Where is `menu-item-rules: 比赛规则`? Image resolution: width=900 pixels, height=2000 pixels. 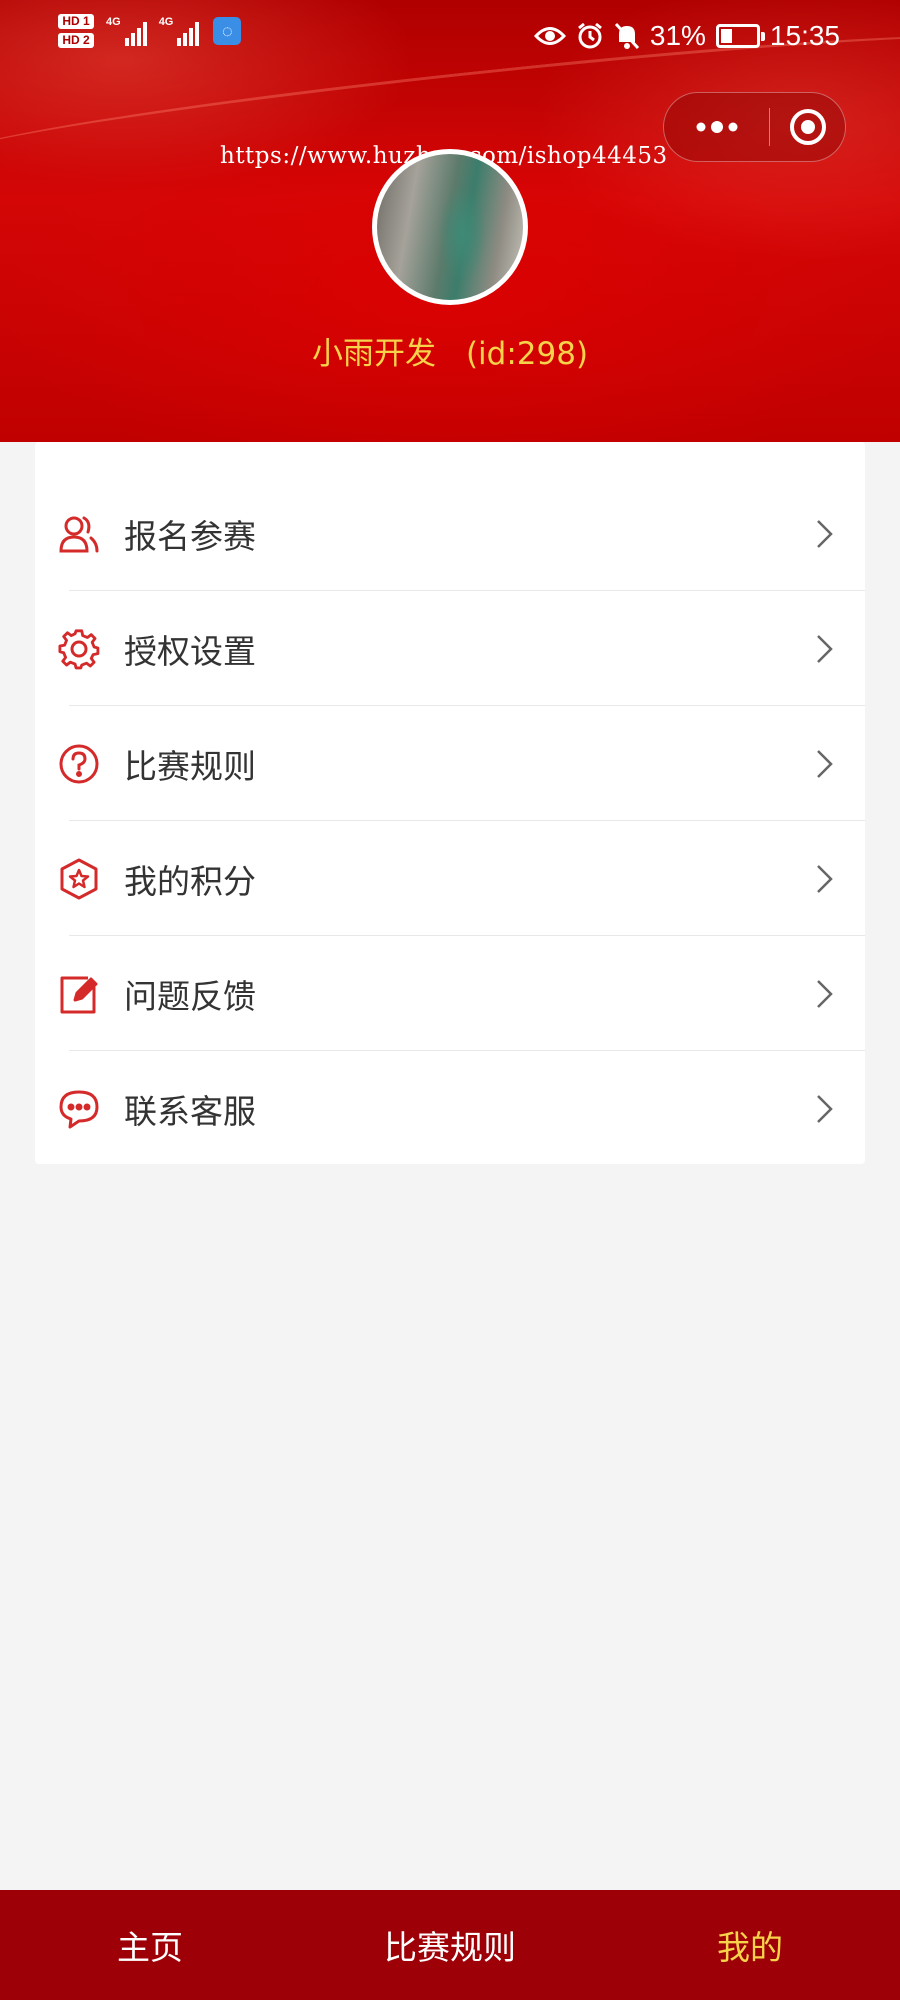 menu-item-rules: 比赛规则 is located at coordinates (450, 763).